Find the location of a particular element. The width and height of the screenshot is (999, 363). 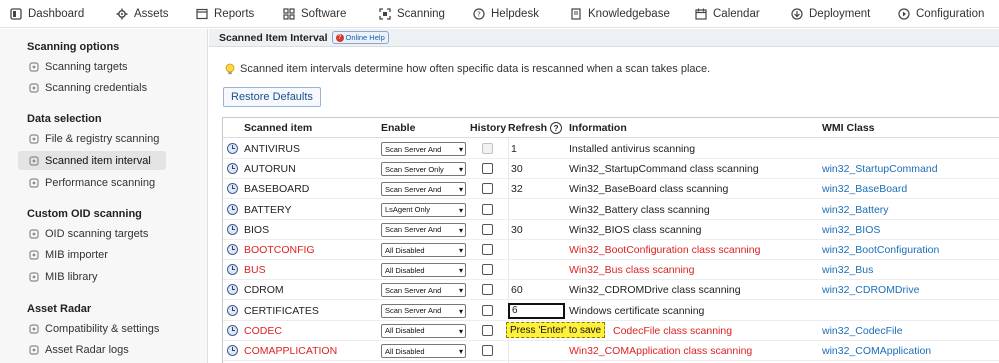

sidebar-item-file-registry-scanning: File & registry scanning is located at coordinates (92, 138).